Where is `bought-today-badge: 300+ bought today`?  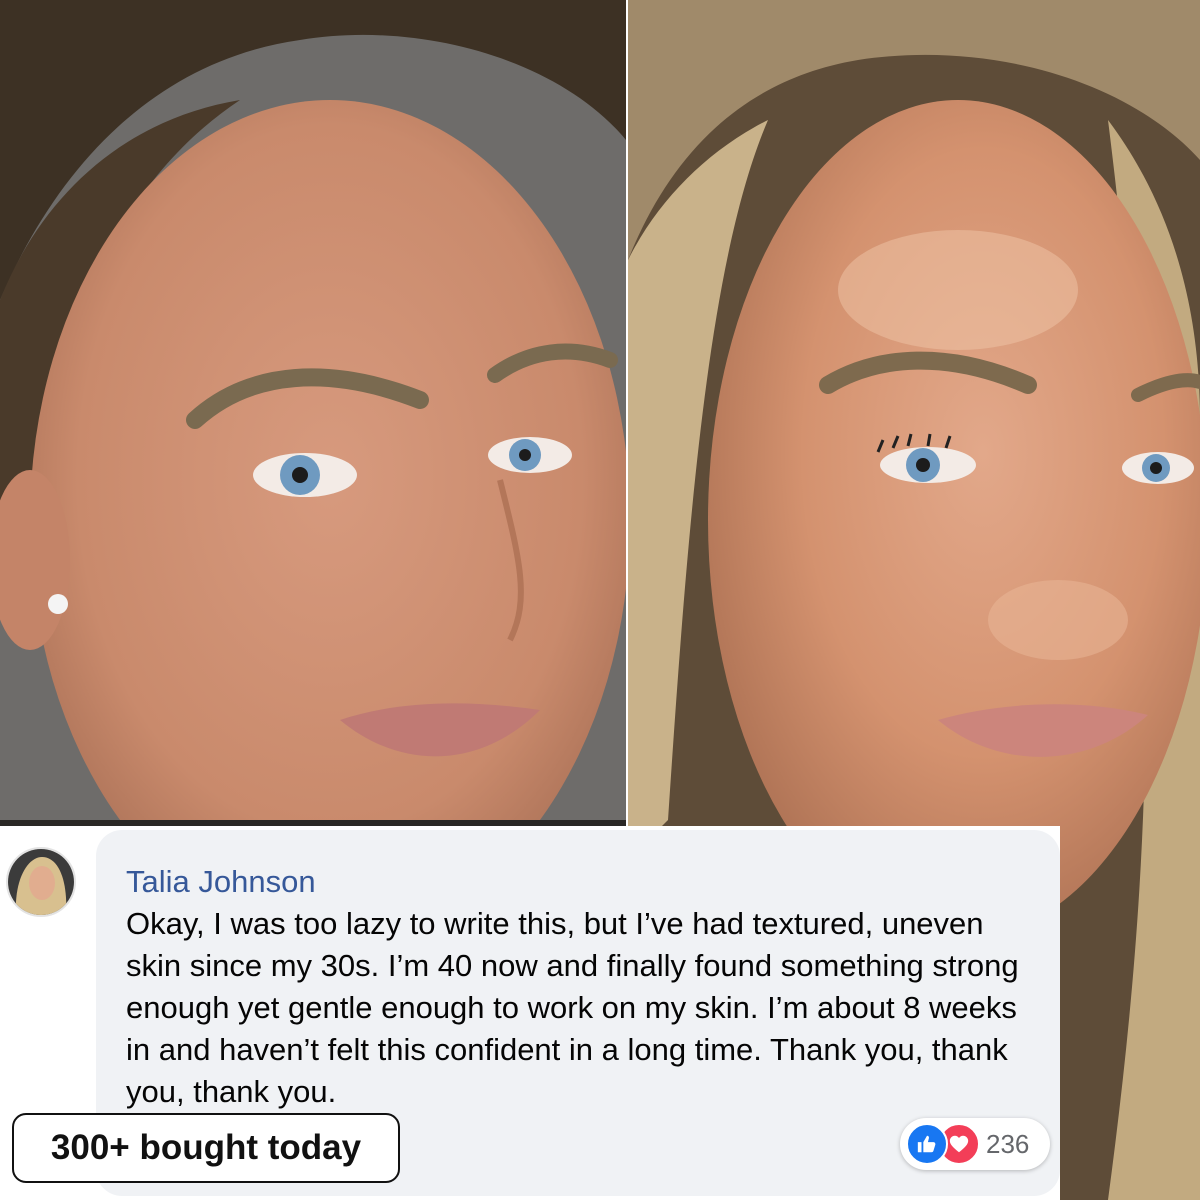 bought-today-badge: 300+ bought today is located at coordinates (206, 1148).